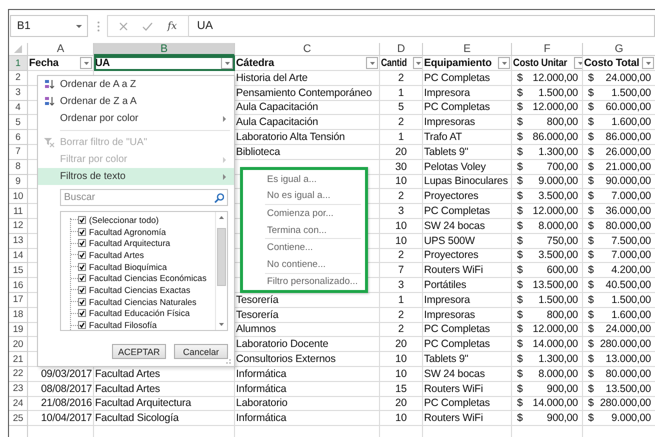 Image resolution: width=655 pixels, height=437 pixels. I want to click on row-number: 3, so click(18, 93).